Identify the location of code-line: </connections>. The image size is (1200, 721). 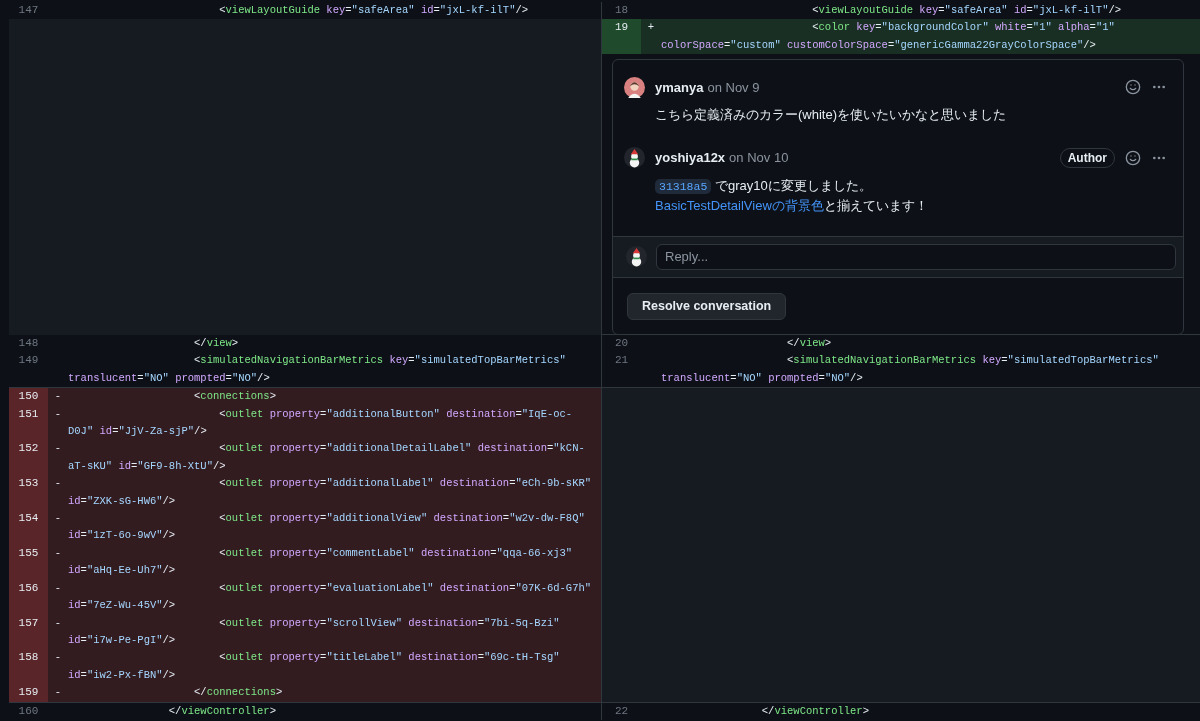
(238, 693).